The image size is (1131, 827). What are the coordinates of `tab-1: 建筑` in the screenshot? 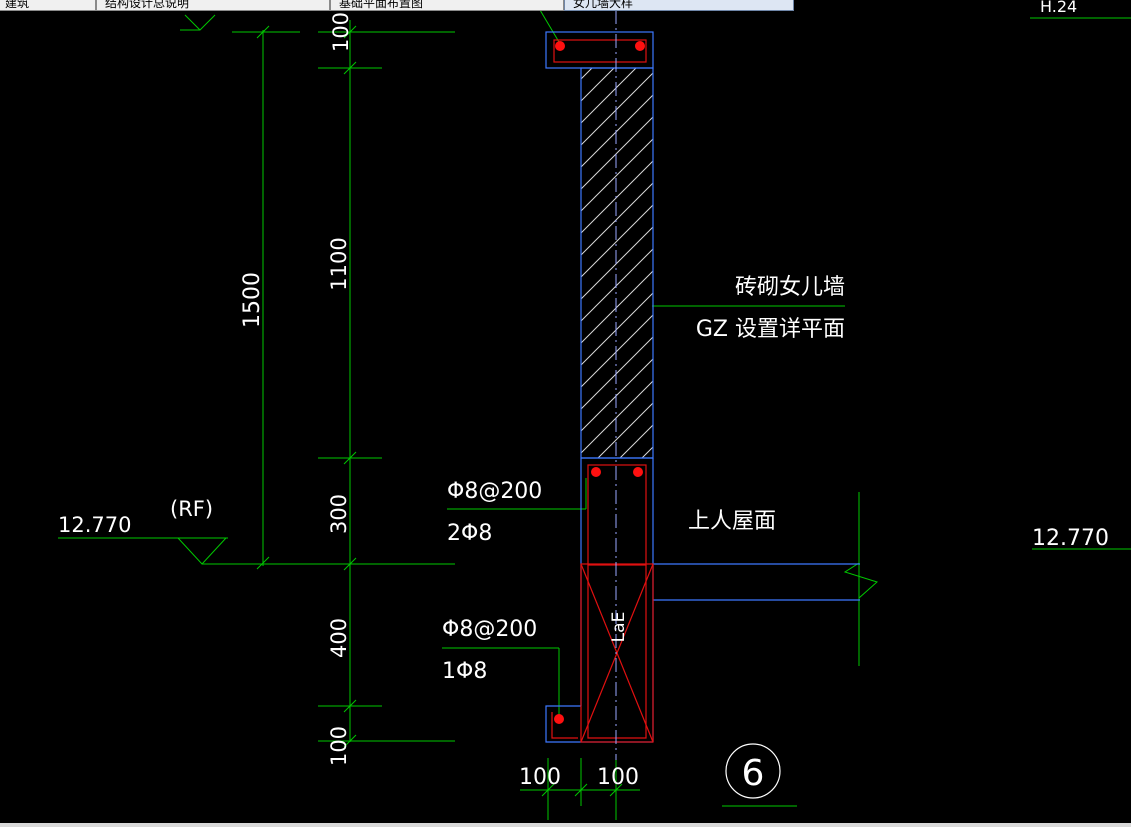 It's located at (48, 5).